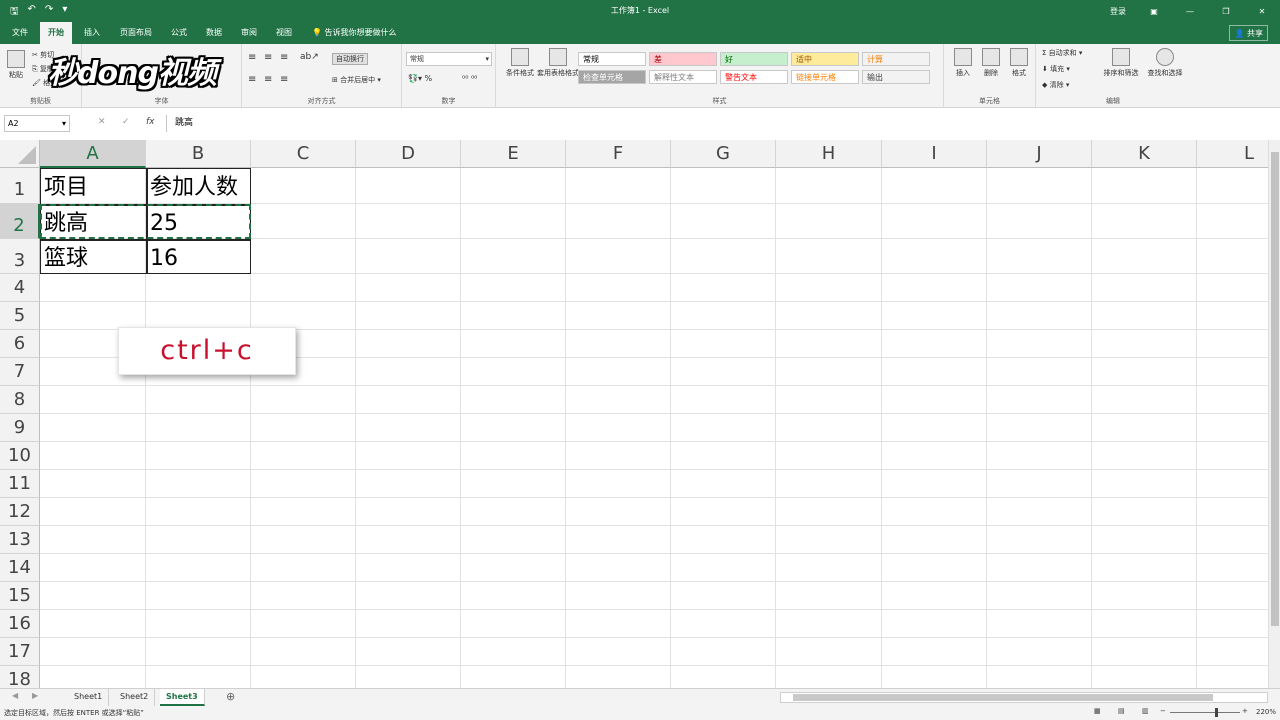  Describe the element at coordinates (754, 59) in the screenshot. I see `cell-style-item: 好` at that location.